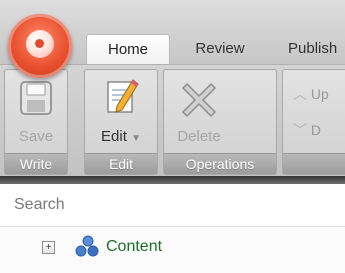 This screenshot has width=345, height=273. I want to click on delete-label: Delete, so click(199, 136).